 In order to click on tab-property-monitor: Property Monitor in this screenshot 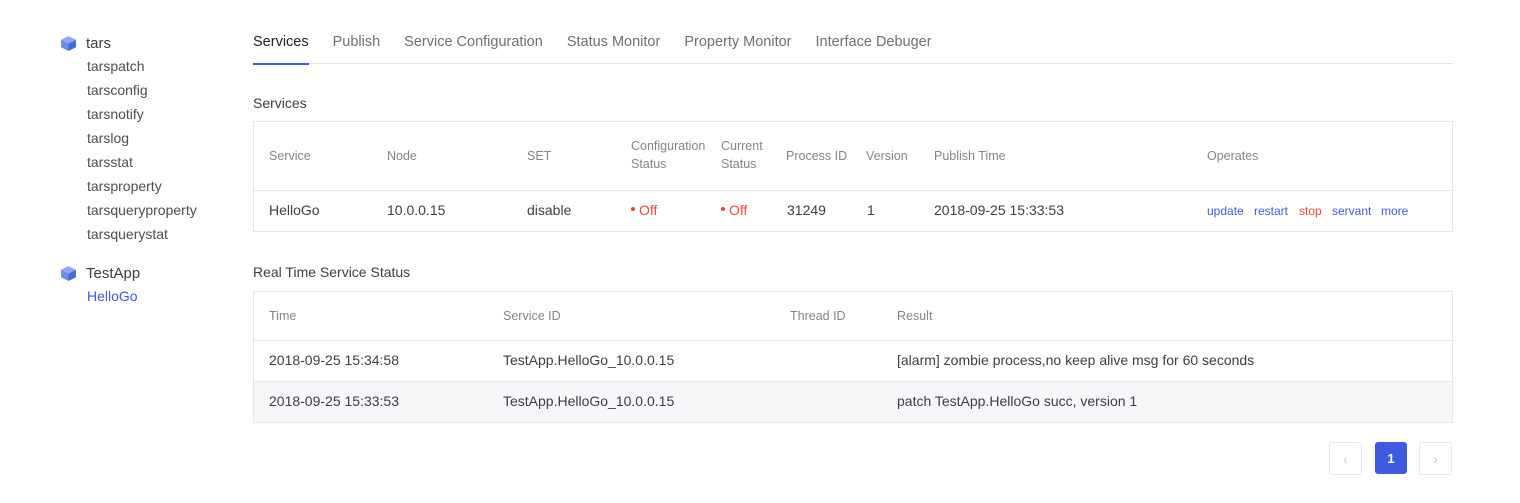, I will do `click(737, 45)`.